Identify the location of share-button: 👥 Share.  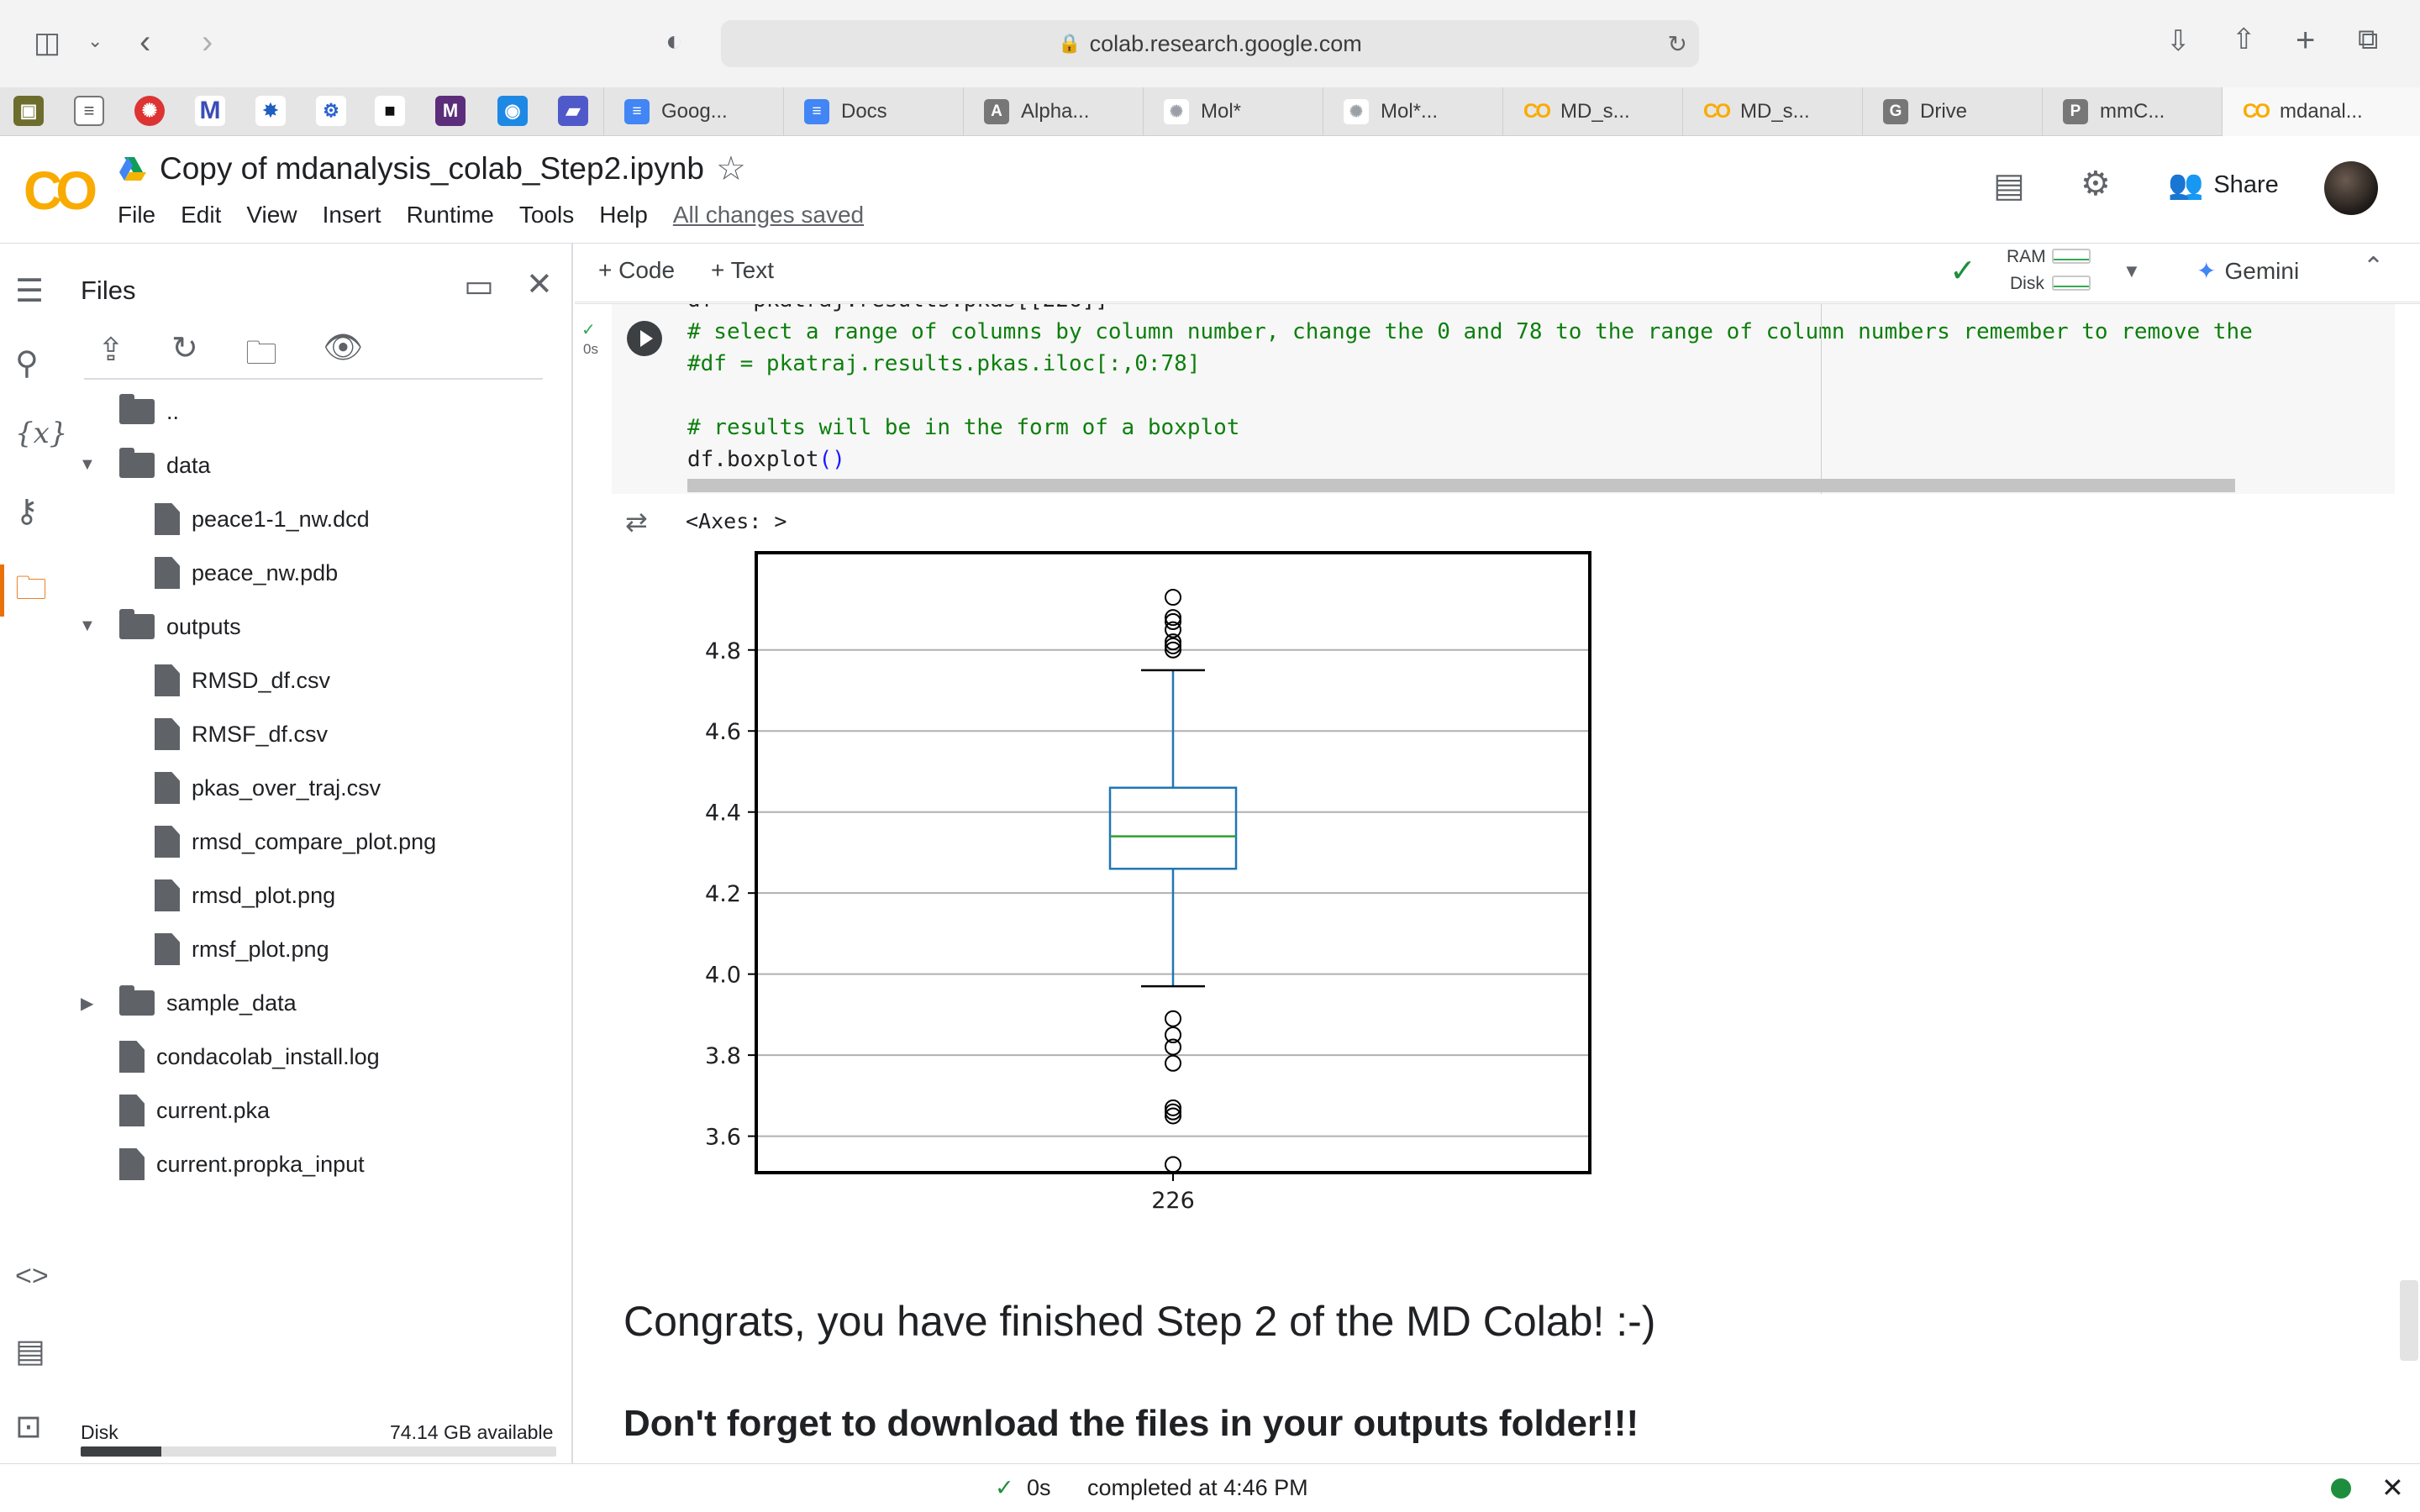
(2223, 185).